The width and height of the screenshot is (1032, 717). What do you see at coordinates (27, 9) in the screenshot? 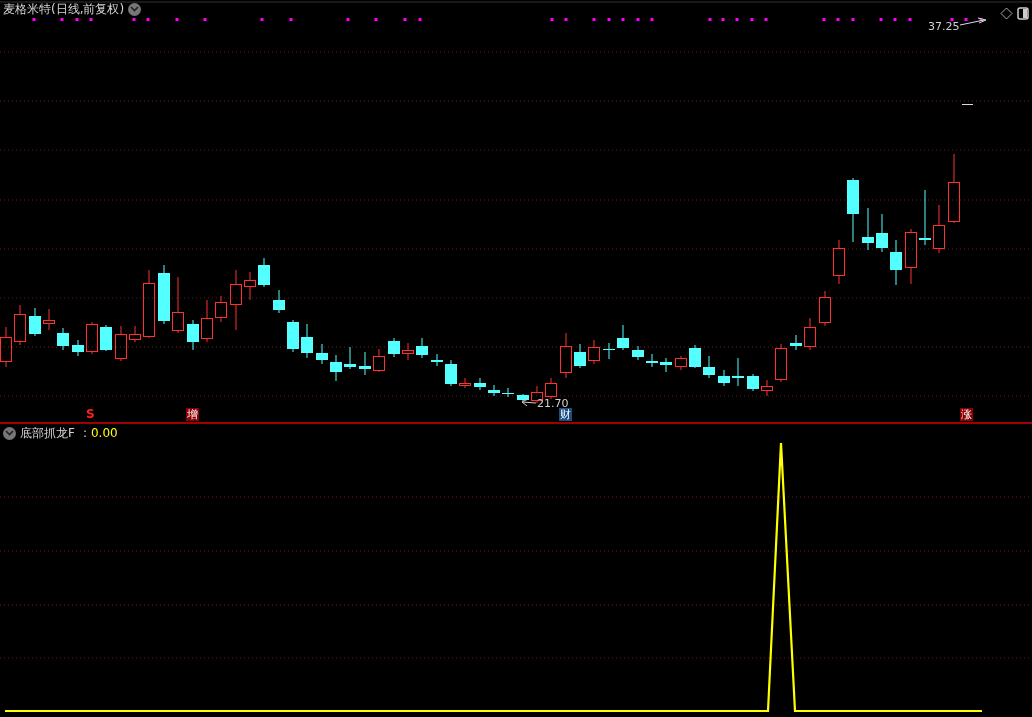
I see `chart-title: 麦格米特` at bounding box center [27, 9].